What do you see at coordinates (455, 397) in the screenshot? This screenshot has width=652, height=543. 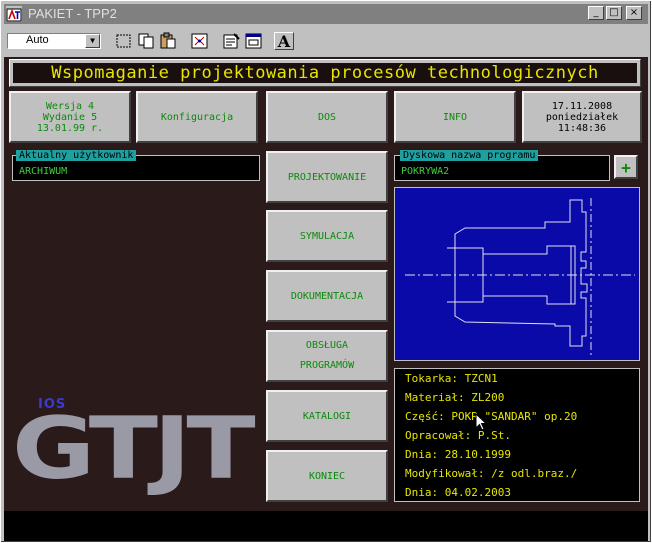 I see `material-text: Materiał: ZL200` at bounding box center [455, 397].